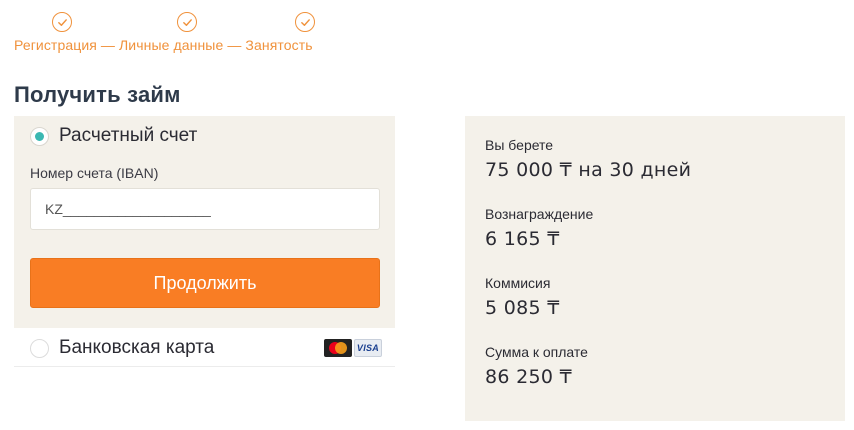 Image resolution: width=854 pixels, height=430 pixels. I want to click on card-method-row: Банковская карта VISA, so click(204, 347).